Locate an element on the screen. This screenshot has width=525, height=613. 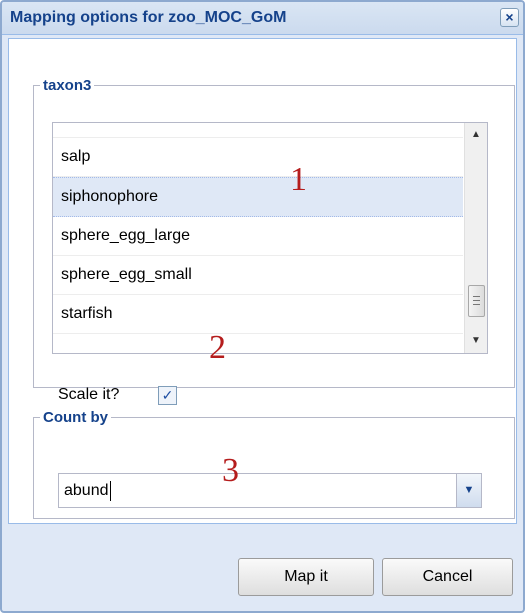
vertical-scrollbar: ▲ ▼ is located at coordinates (475, 238).